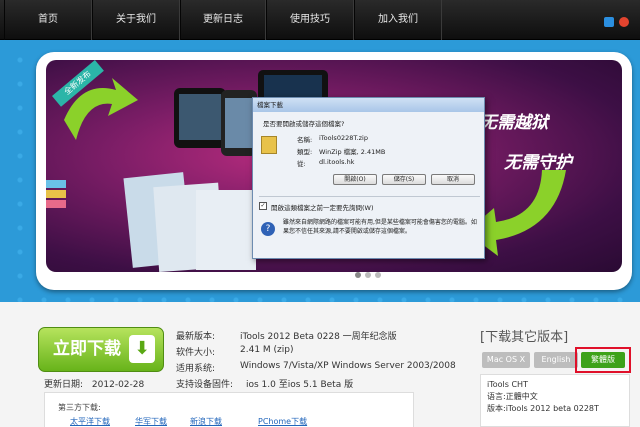  What do you see at coordinates (196, 369) in the screenshot?
I see `system-label: 适用系统:` at bounding box center [196, 369].